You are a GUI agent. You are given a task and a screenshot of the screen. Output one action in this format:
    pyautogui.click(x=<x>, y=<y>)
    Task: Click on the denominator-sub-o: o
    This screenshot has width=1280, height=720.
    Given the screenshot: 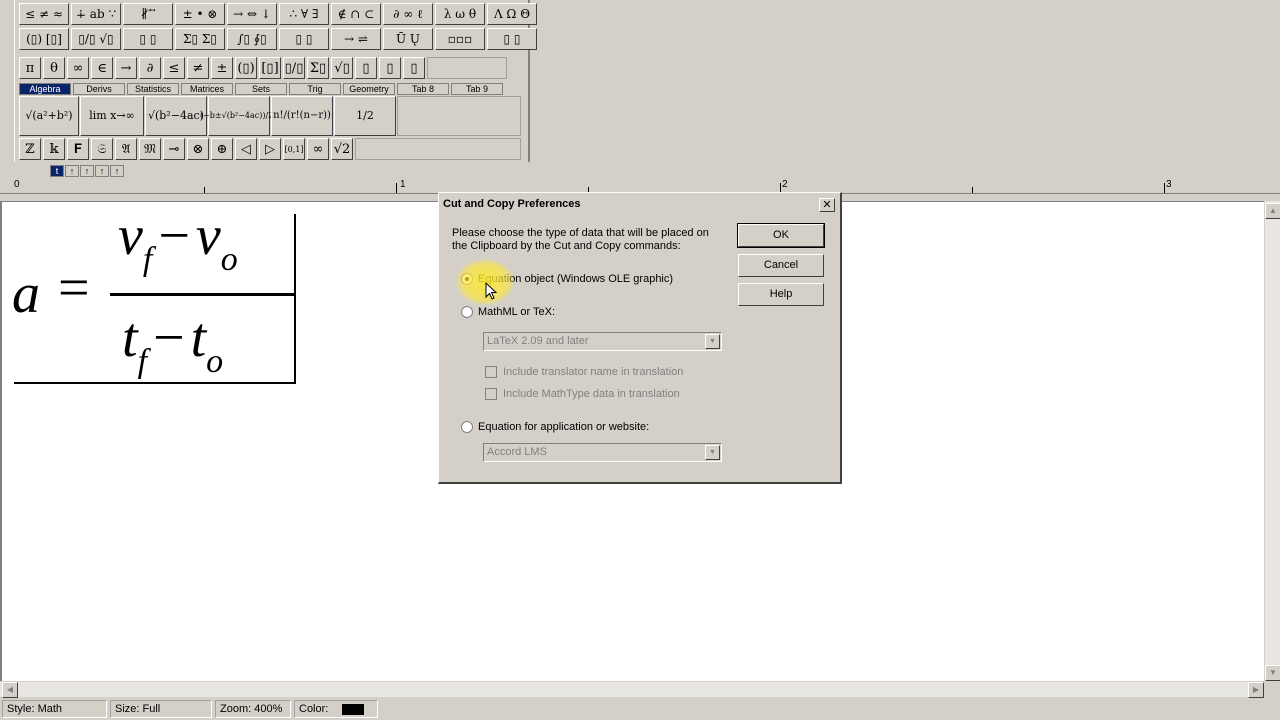 What is the action you would take?
    pyautogui.click(x=215, y=361)
    